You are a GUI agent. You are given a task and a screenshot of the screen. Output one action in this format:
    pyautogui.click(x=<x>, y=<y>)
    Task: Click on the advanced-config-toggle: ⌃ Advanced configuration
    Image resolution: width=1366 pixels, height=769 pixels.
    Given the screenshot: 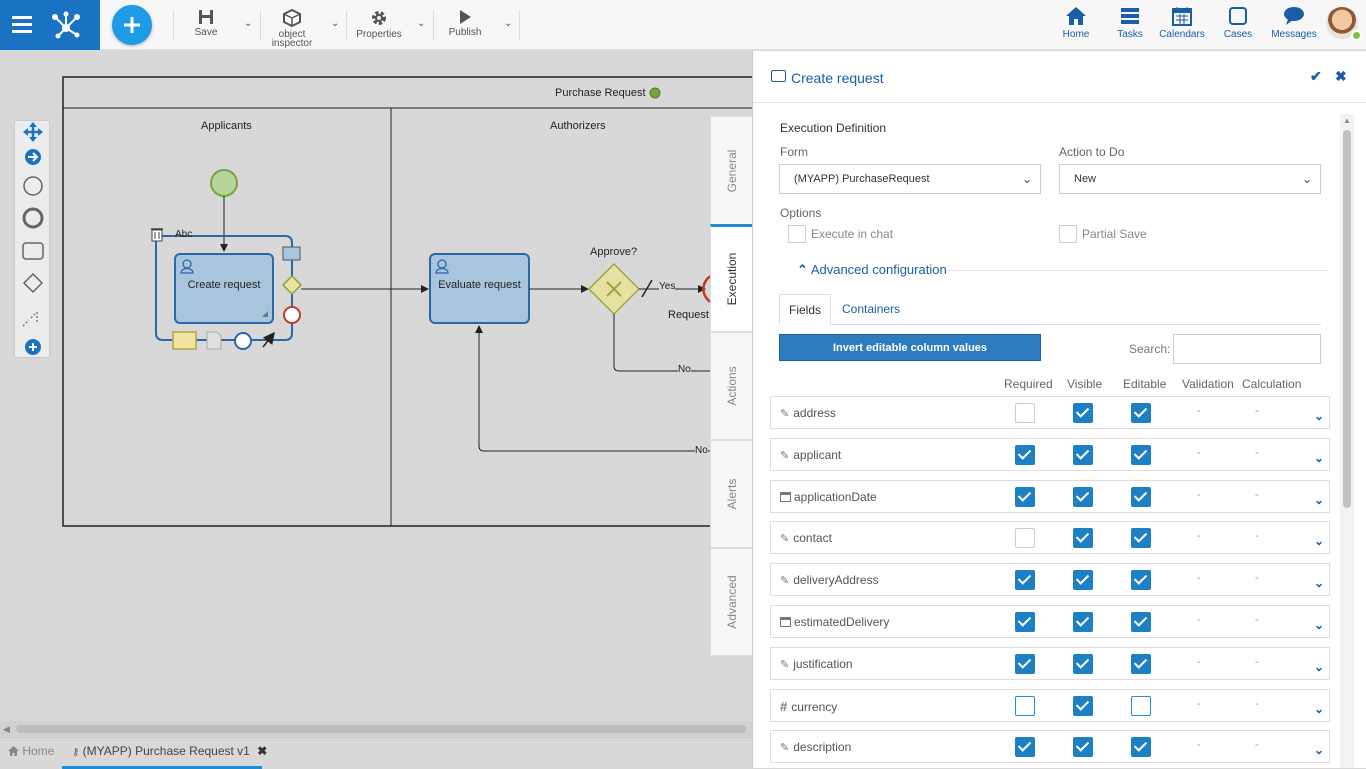 What is the action you would take?
    pyautogui.click(x=872, y=270)
    